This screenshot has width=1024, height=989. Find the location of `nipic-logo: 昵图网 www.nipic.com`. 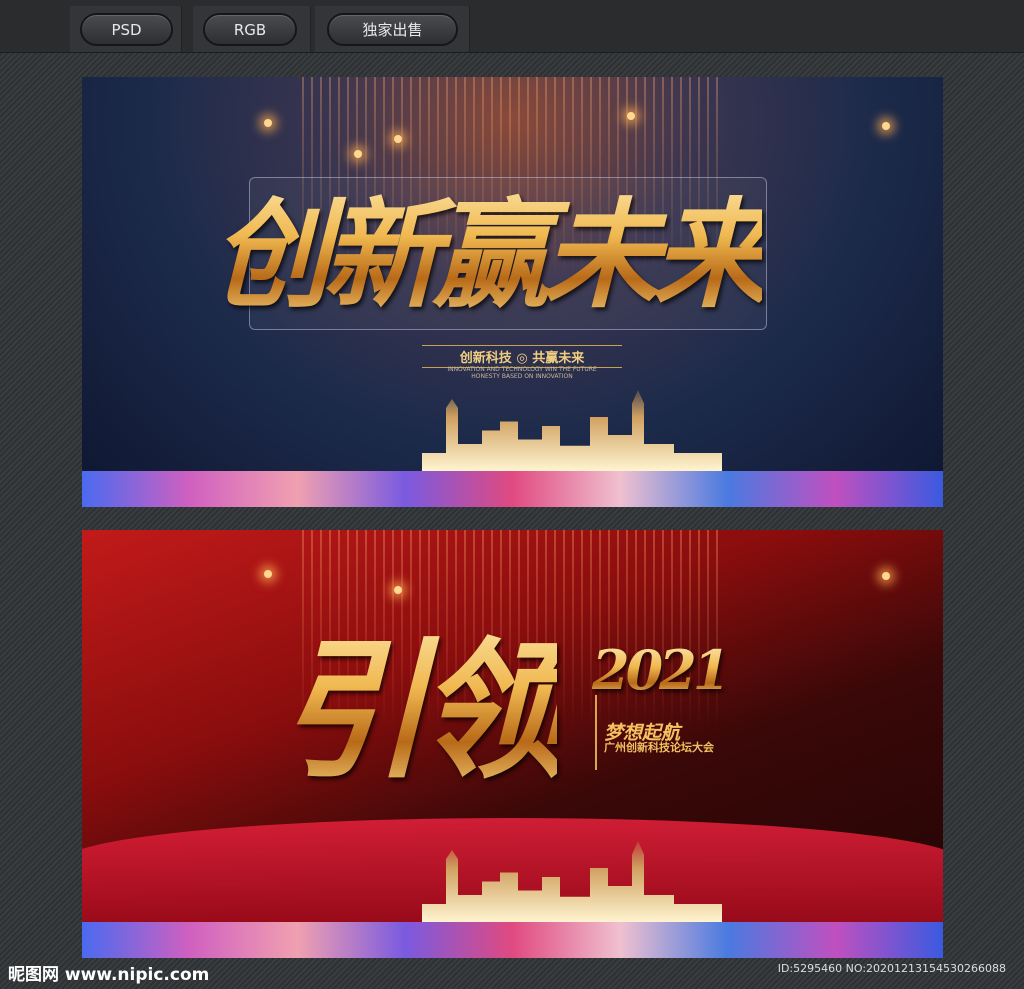

nipic-logo: 昵图网 www.nipic.com is located at coordinates (109, 975).